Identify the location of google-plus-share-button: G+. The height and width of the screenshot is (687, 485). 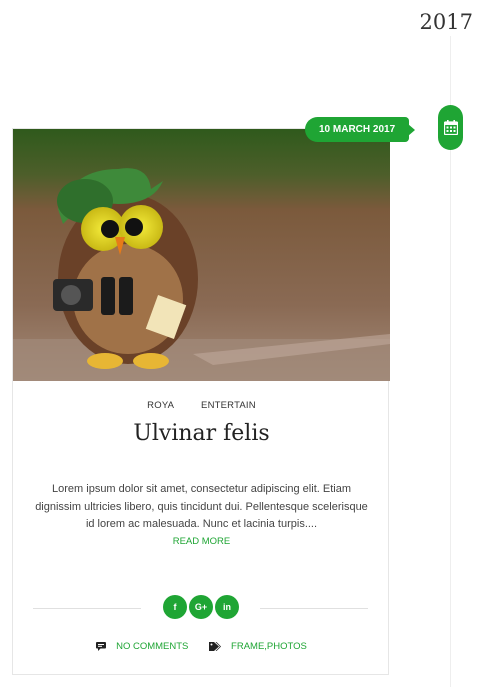
(201, 607).